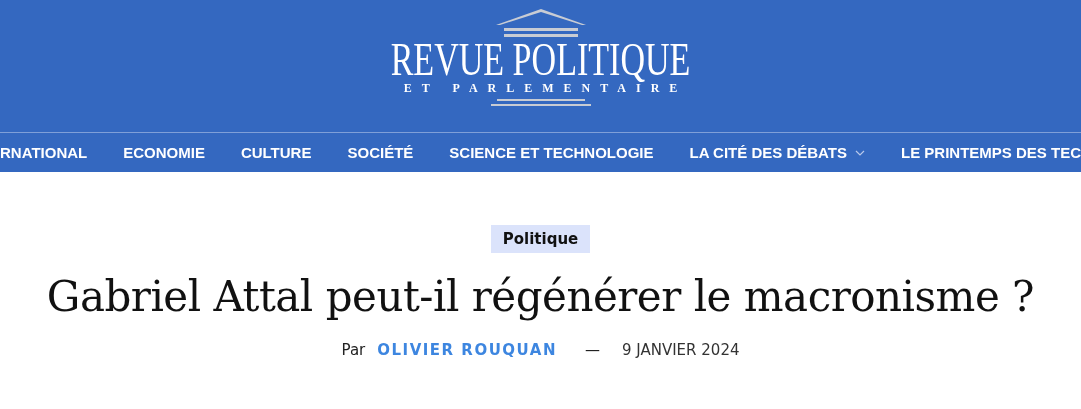  What do you see at coordinates (777, 152) in the screenshot?
I see `nav-link: LA CITÉ DES DÉBATS` at bounding box center [777, 152].